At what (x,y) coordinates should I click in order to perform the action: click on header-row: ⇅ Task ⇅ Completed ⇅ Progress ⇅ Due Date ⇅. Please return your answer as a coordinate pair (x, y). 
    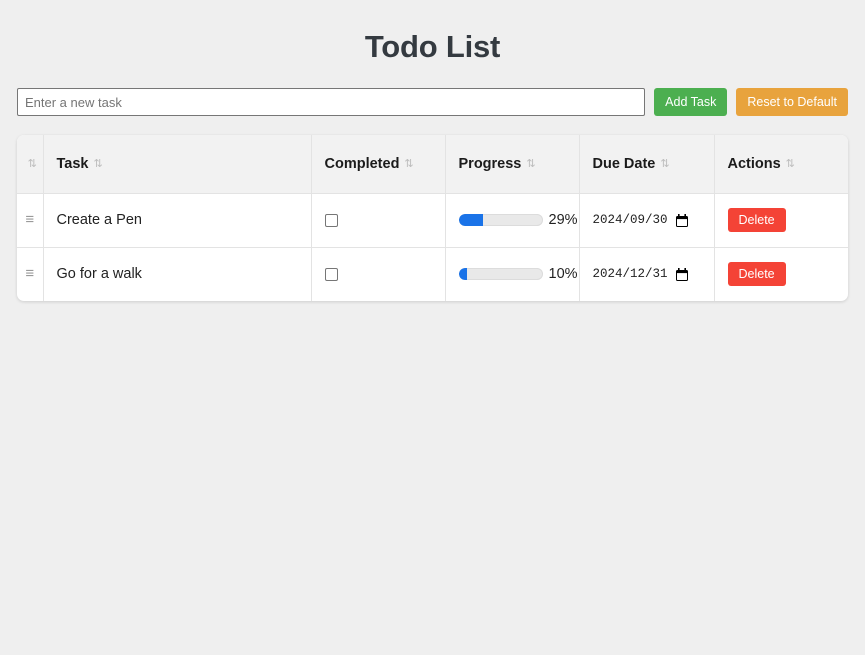
    Looking at the image, I should click on (432, 164).